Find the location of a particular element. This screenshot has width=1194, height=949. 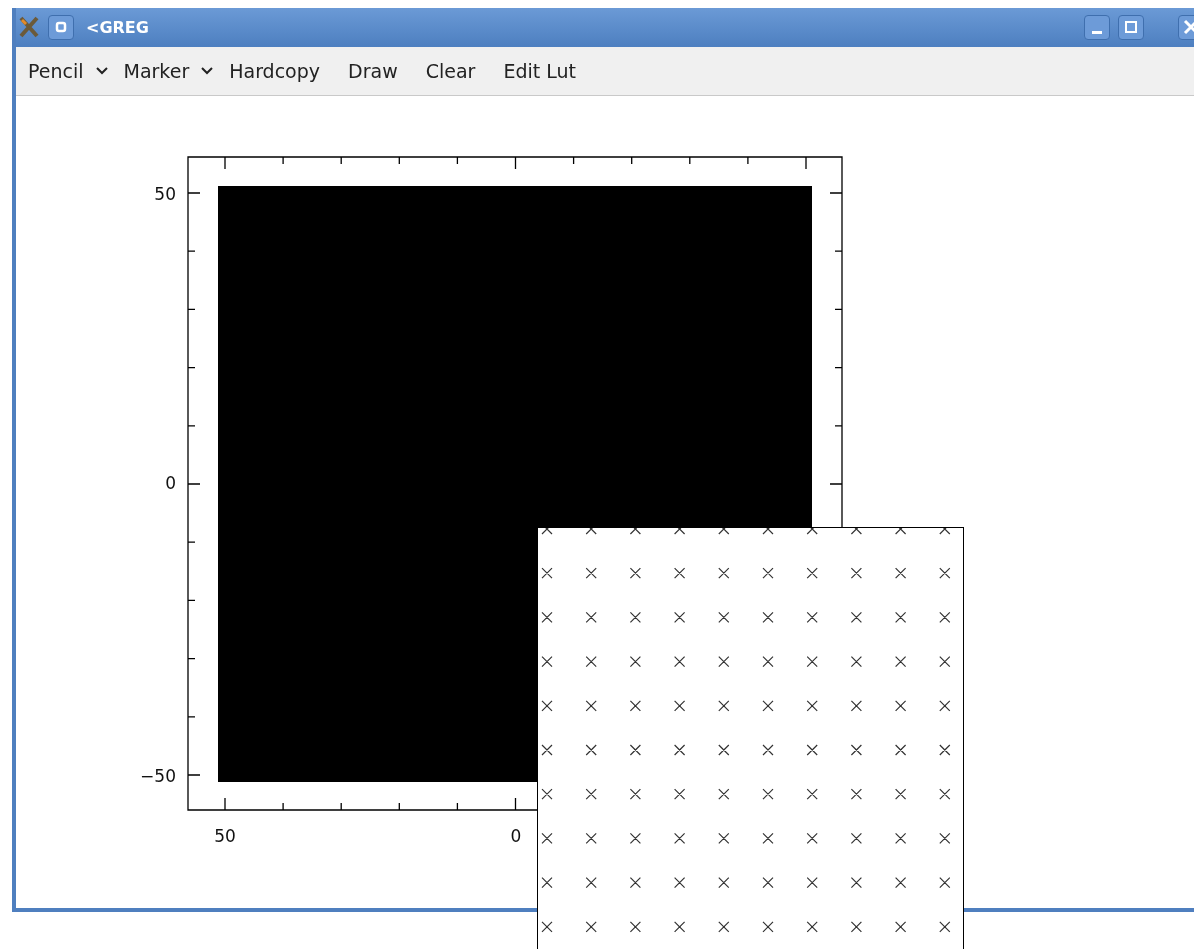

close-icon is located at coordinates (1188, 27).